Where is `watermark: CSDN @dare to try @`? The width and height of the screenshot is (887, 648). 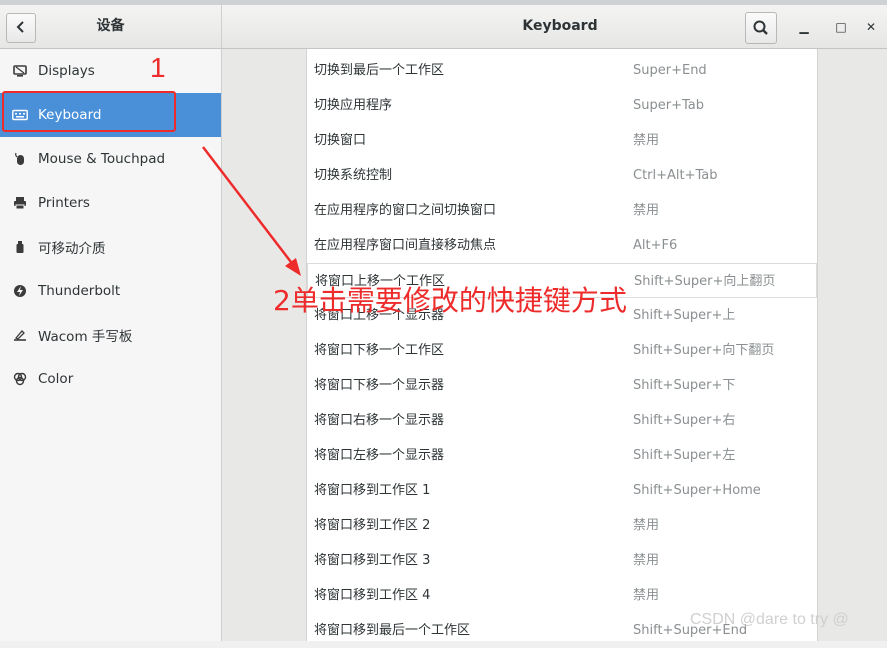 watermark: CSDN @dare to try @ is located at coordinates (769, 619).